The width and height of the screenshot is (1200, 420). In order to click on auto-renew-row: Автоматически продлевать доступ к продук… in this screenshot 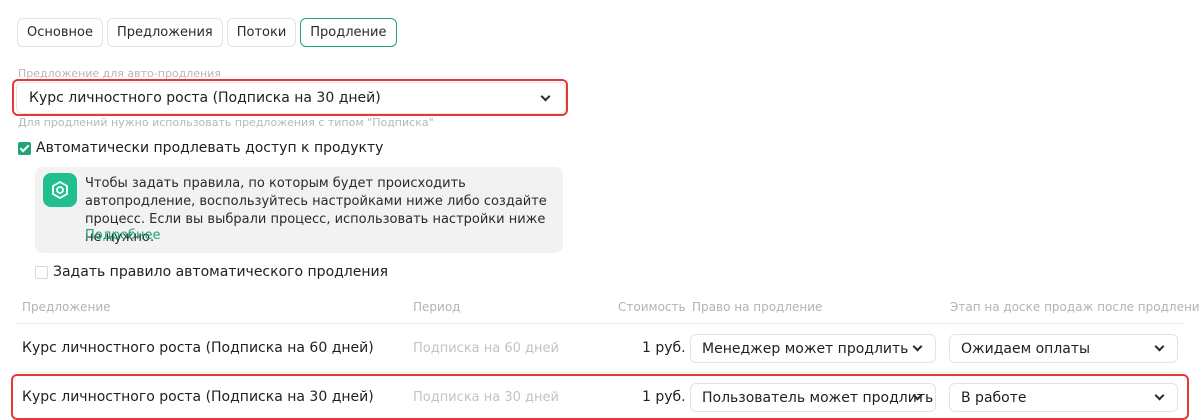, I will do `click(200, 148)`.